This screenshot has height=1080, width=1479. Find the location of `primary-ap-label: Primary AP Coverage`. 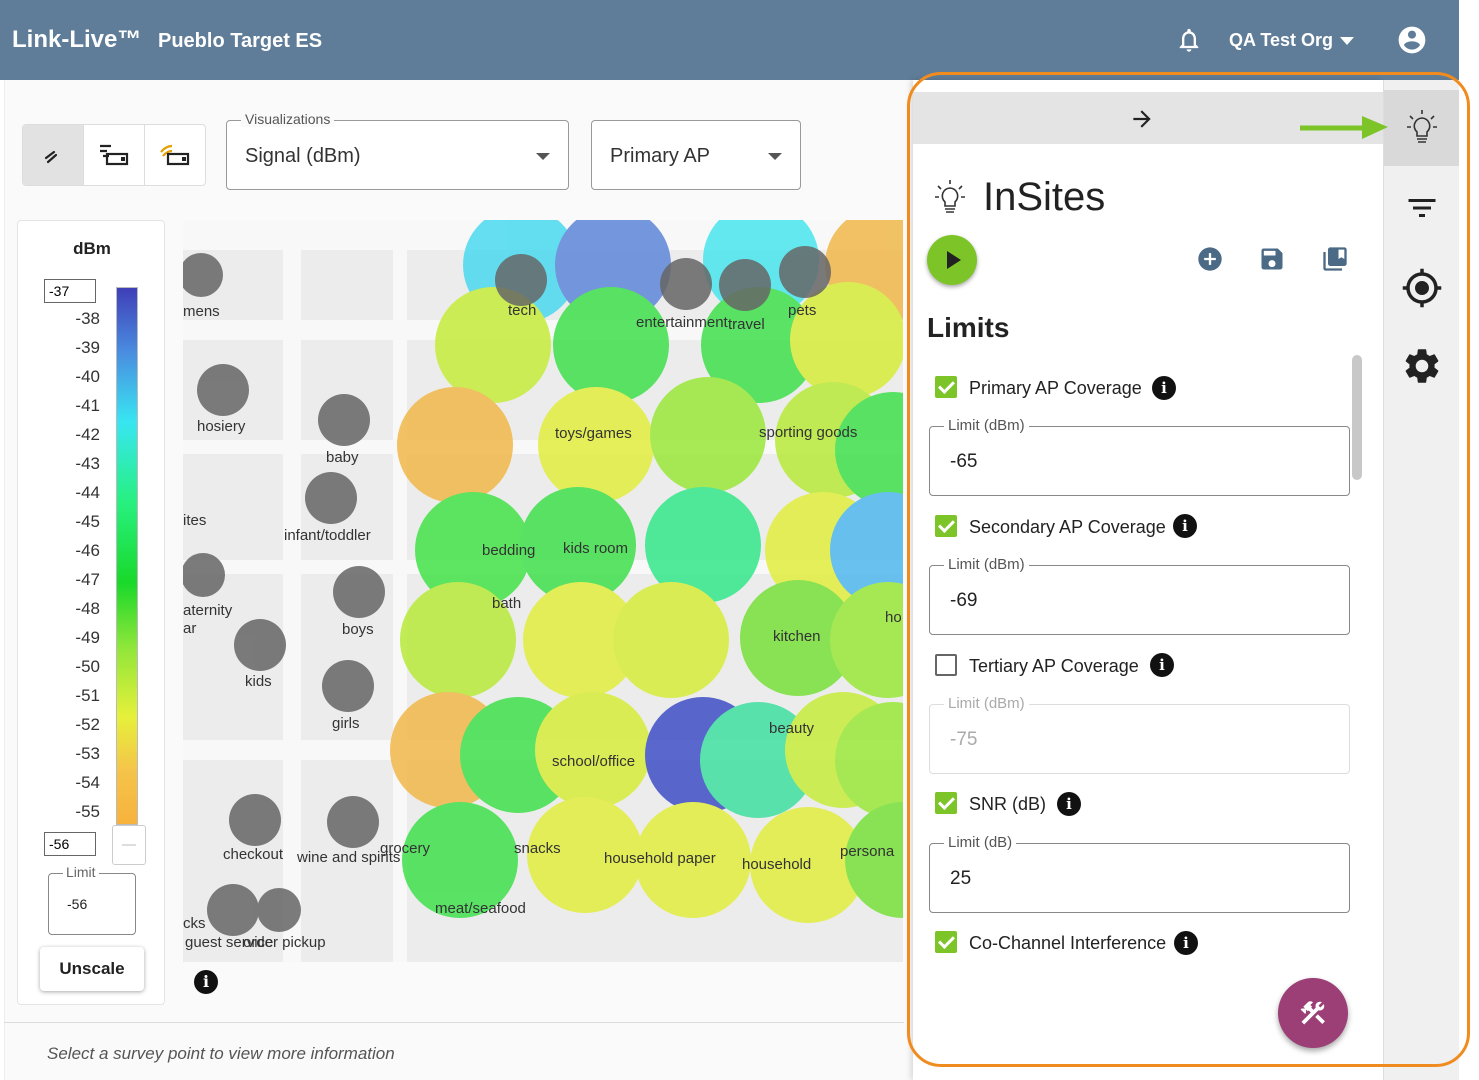

primary-ap-label: Primary AP Coverage is located at coordinates (1055, 388).